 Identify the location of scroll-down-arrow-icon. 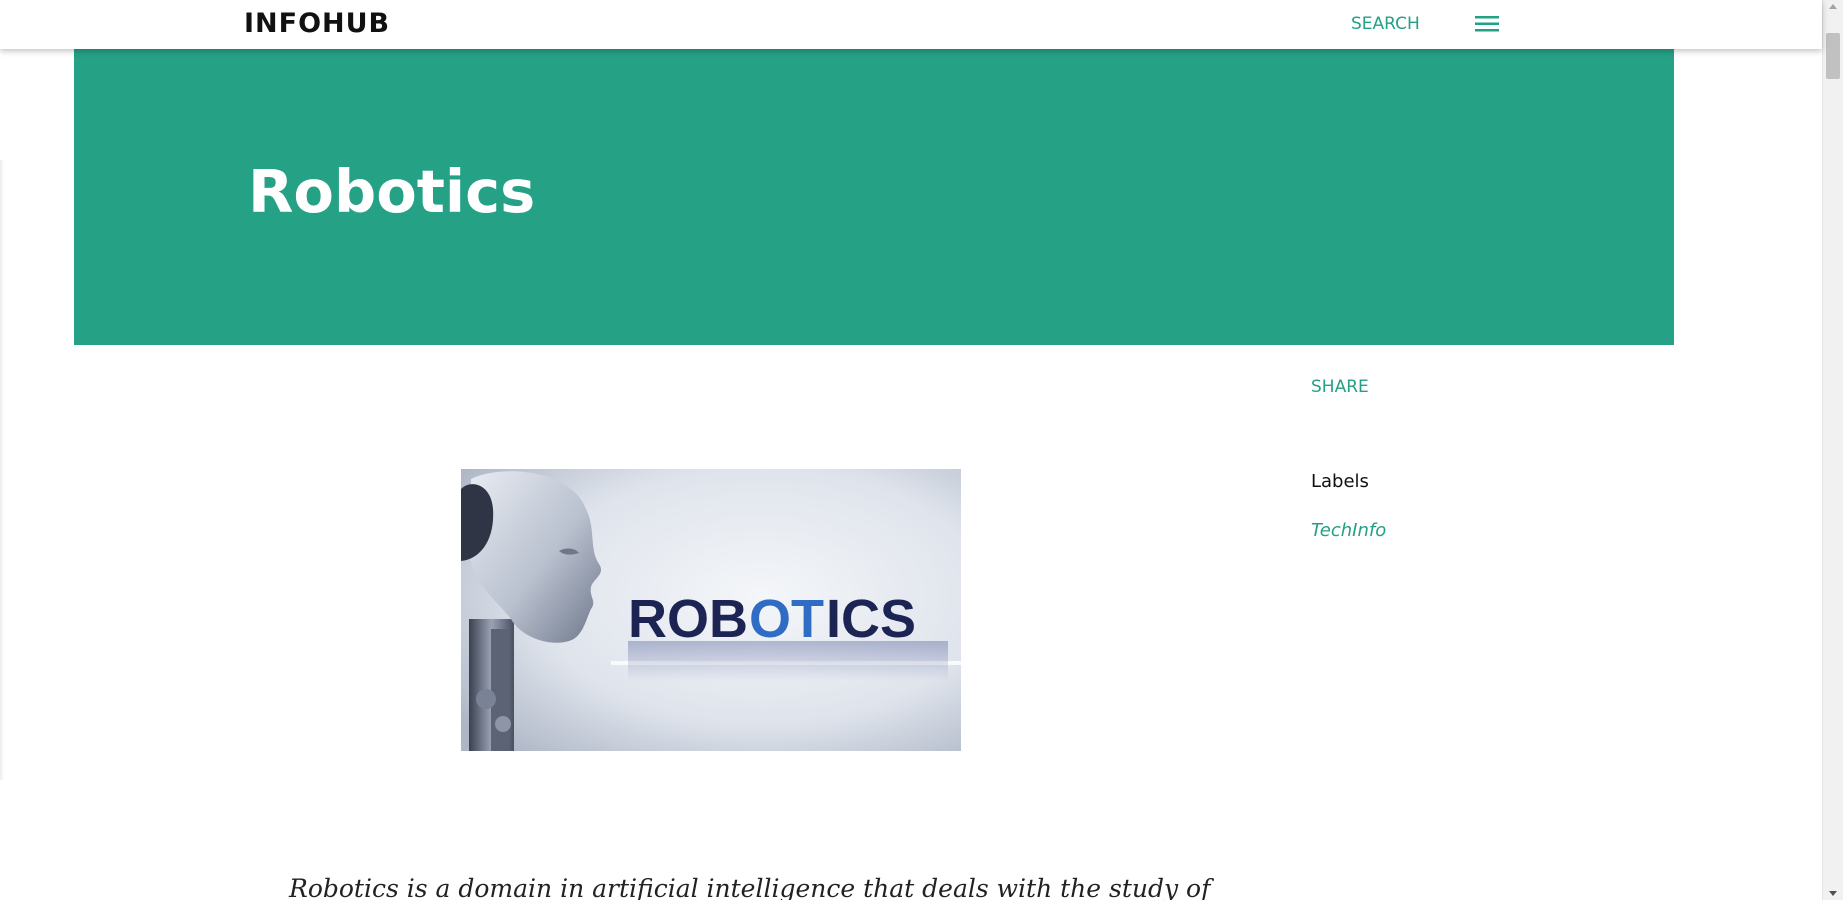
(1833, 893).